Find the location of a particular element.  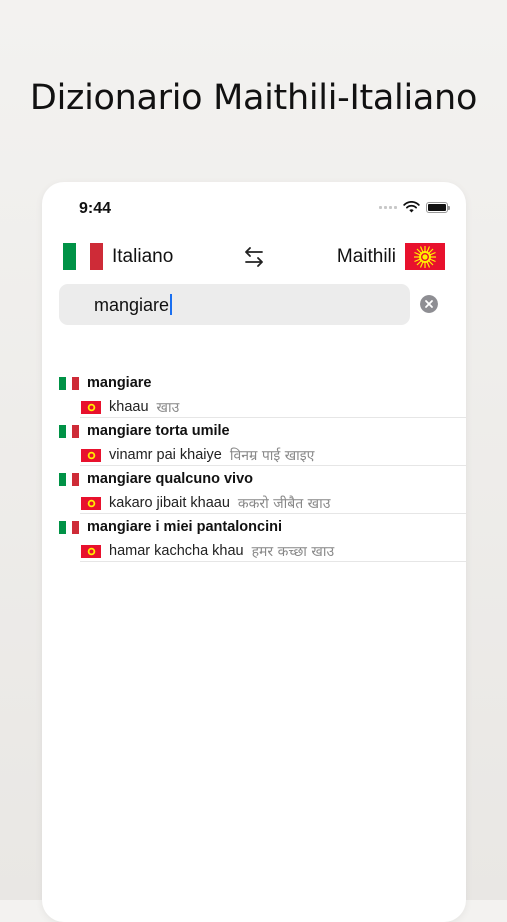

target-language-label: Maithili is located at coordinates (366, 257).